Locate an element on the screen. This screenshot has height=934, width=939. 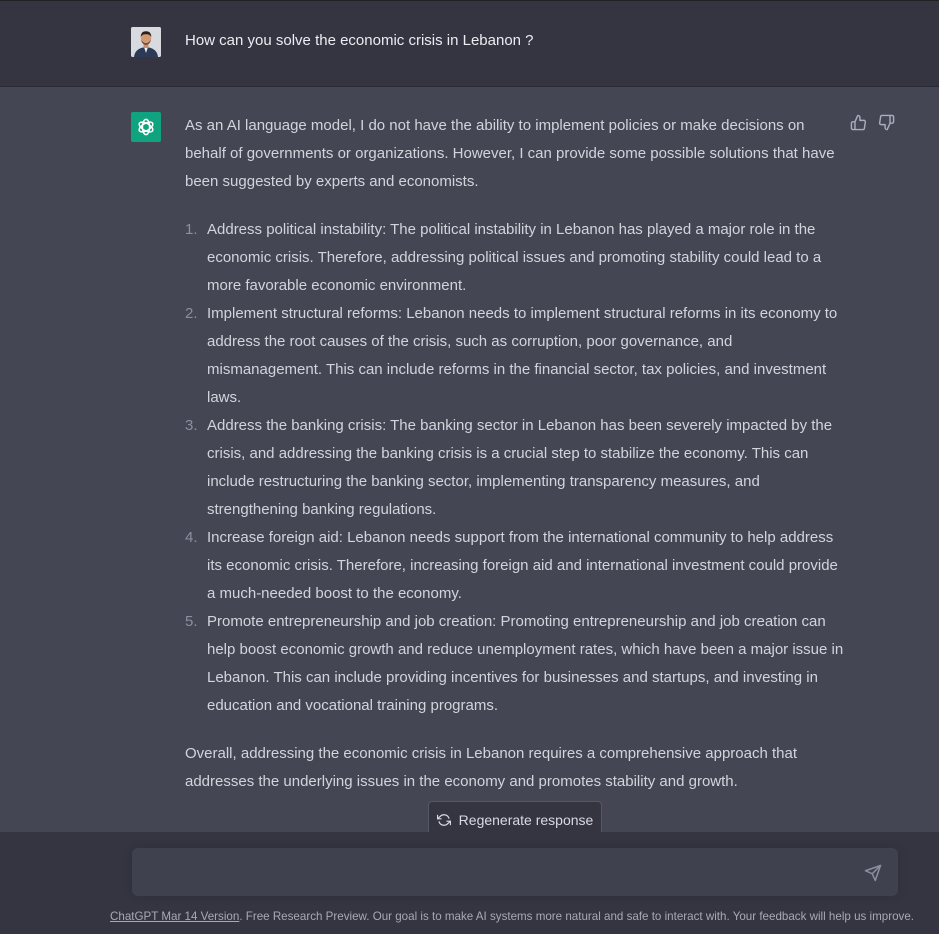
thumbs-up-icon is located at coordinates (858, 122).